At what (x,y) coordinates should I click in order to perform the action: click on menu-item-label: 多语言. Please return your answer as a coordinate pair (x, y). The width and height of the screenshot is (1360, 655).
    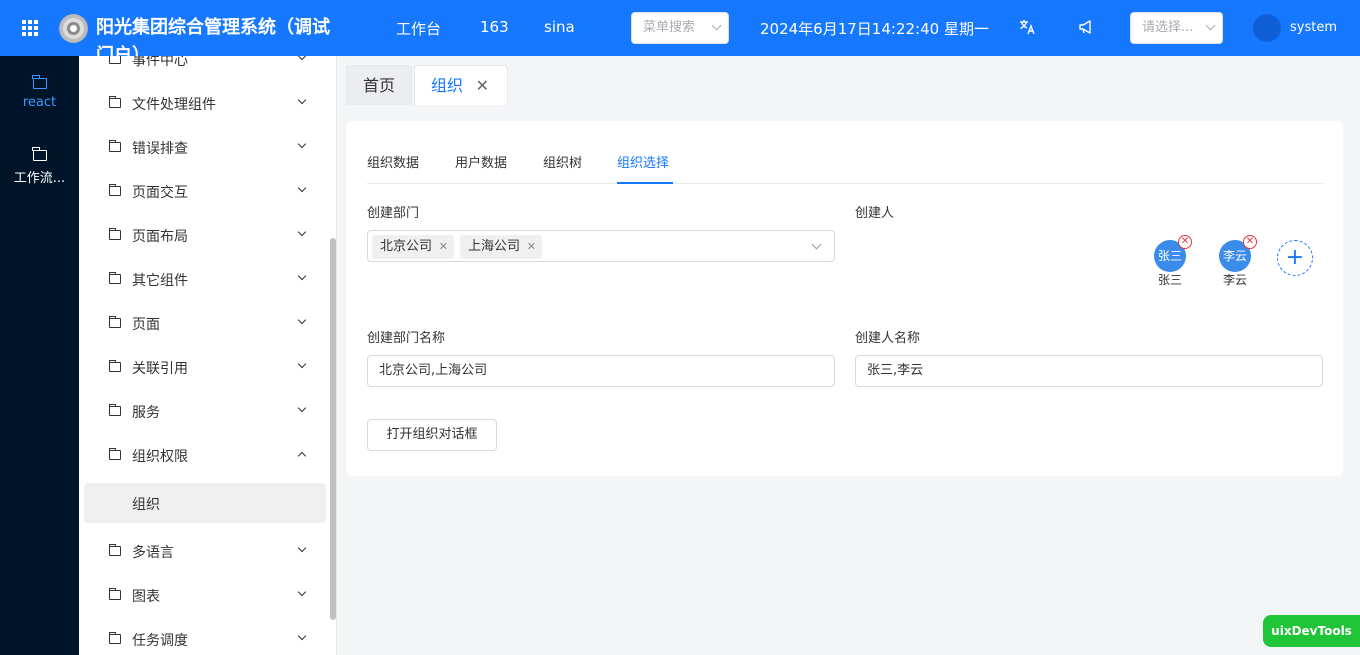
    Looking at the image, I should click on (153, 553).